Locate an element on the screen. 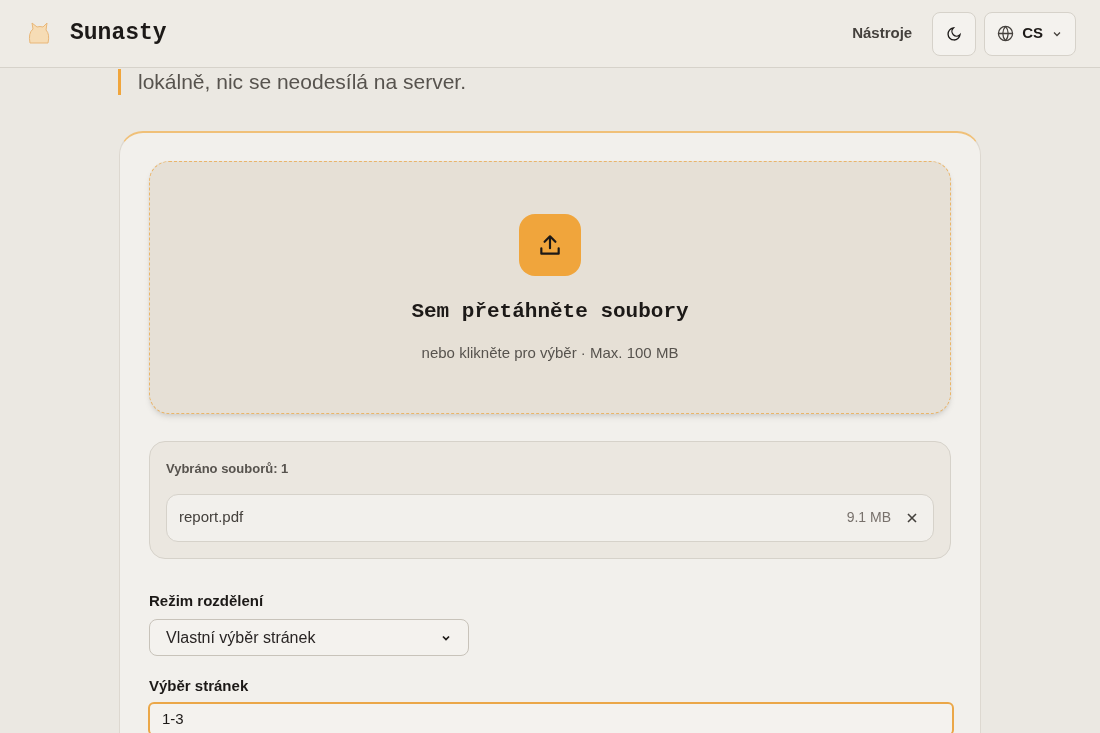  upload-button is located at coordinates (550, 245).